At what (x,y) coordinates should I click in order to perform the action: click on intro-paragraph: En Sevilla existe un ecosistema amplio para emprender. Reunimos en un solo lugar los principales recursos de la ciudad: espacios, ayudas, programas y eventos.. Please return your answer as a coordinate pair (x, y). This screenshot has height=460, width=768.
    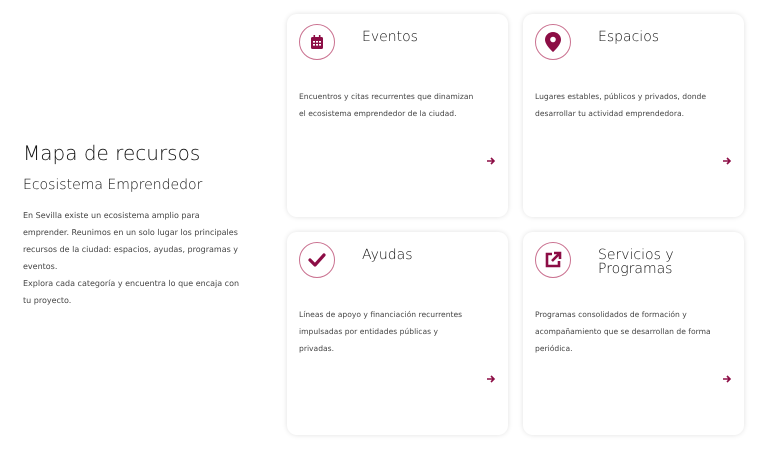
    Looking at the image, I should click on (131, 241).